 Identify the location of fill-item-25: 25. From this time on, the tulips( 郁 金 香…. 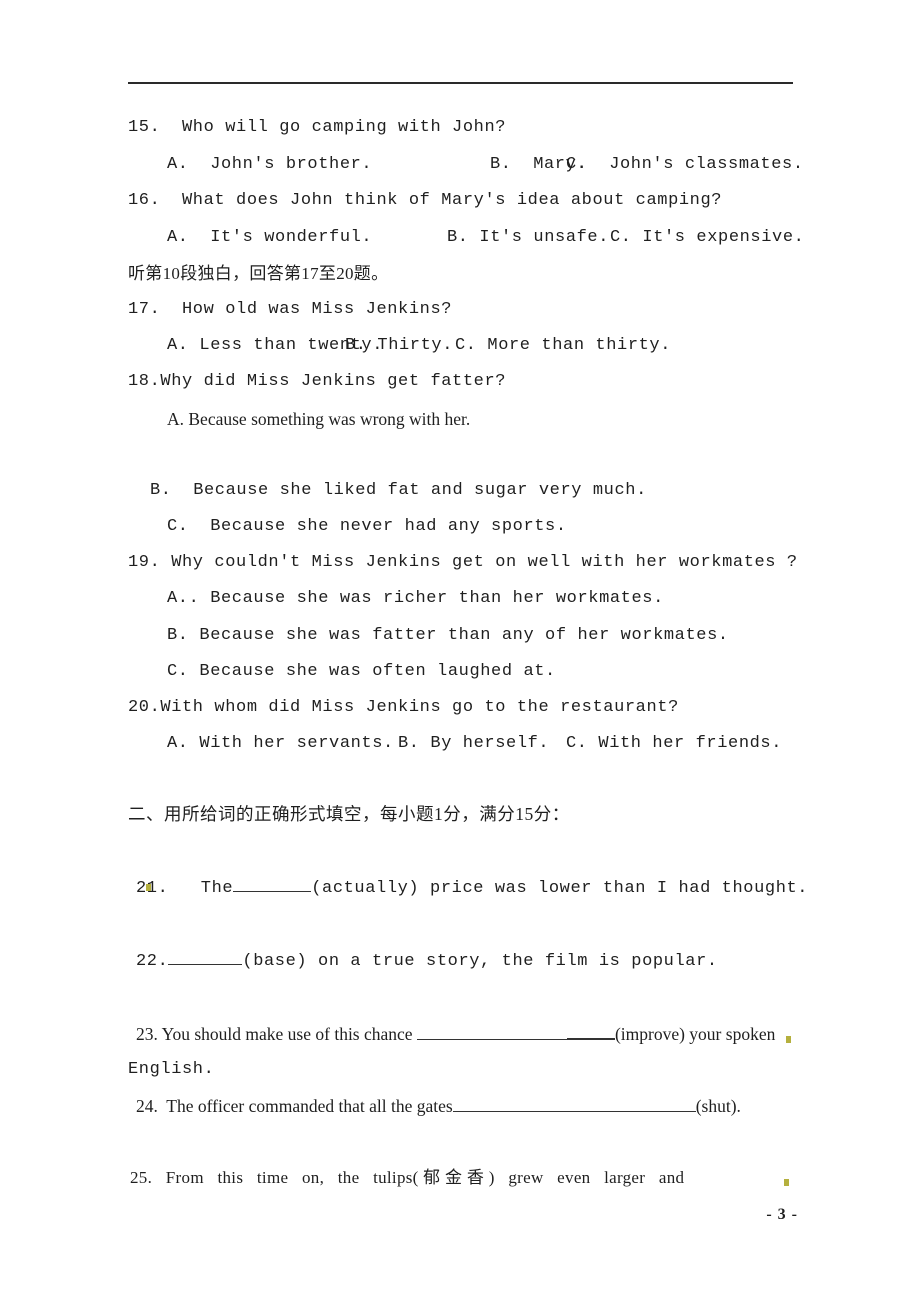
(407, 1177).